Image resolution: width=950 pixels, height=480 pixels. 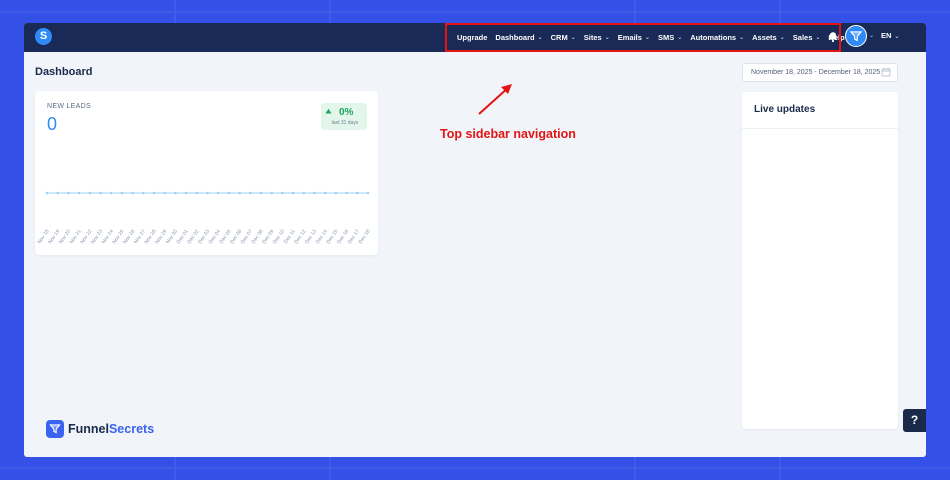 I want to click on nav-item-label: Upgrade, so click(x=472, y=37).